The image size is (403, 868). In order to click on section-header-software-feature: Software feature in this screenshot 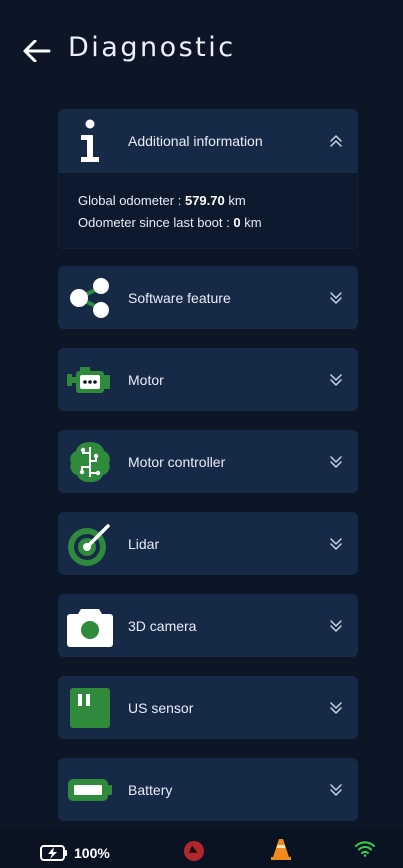, I will do `click(208, 297)`.